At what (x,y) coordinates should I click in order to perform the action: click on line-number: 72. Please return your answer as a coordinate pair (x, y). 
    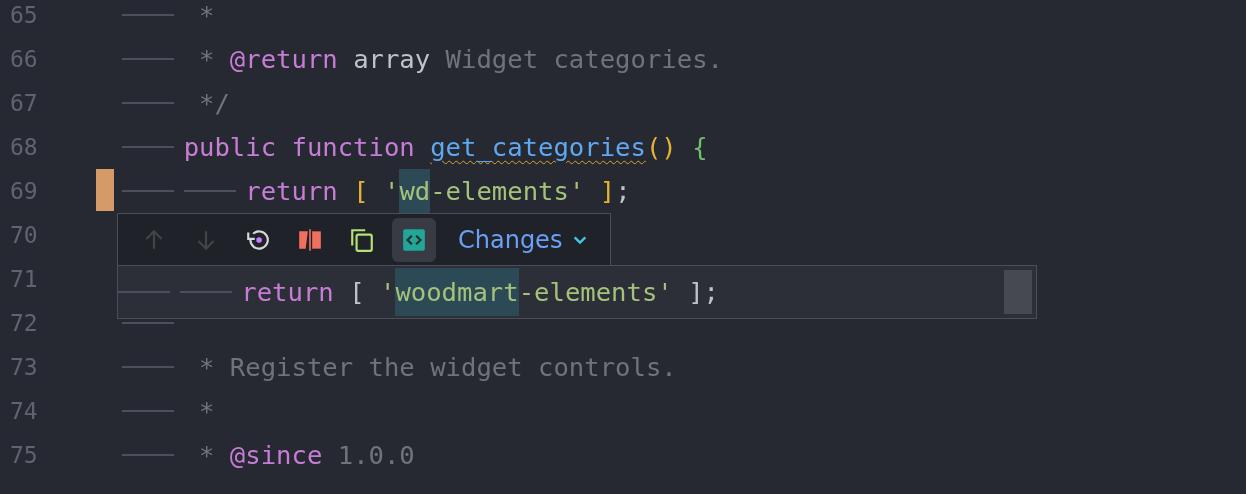
    Looking at the image, I should click on (24, 323).